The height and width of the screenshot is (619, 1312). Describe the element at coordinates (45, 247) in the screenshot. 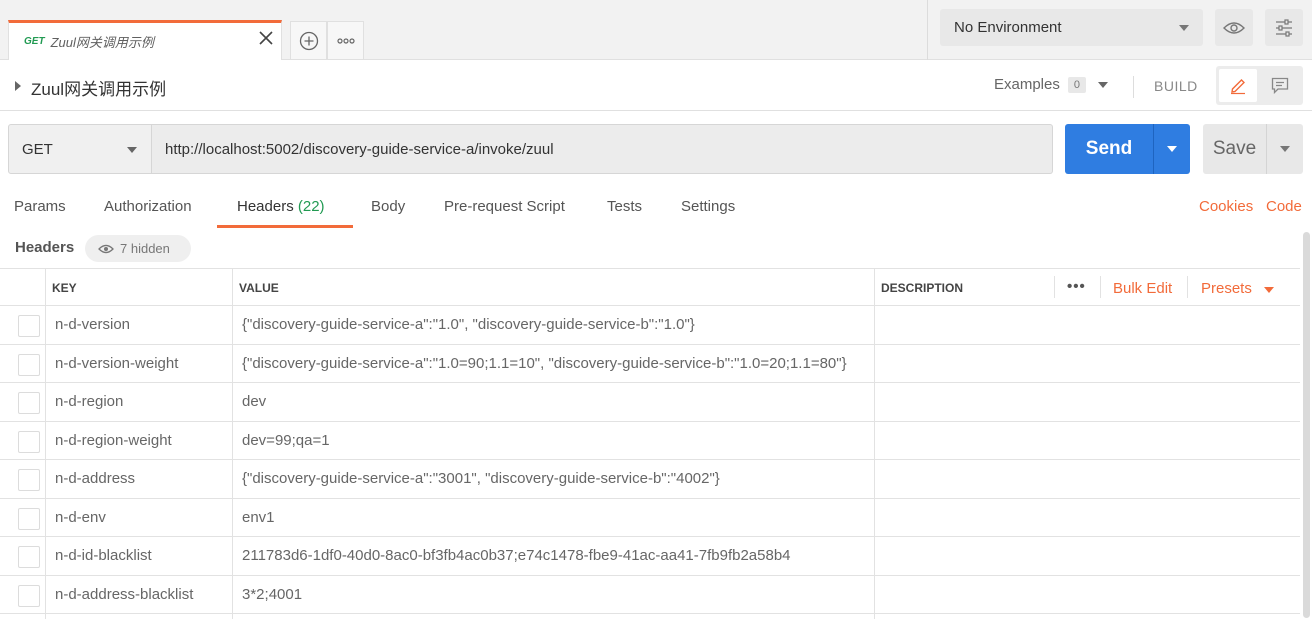

I see `headers-section-label: Headers` at that location.